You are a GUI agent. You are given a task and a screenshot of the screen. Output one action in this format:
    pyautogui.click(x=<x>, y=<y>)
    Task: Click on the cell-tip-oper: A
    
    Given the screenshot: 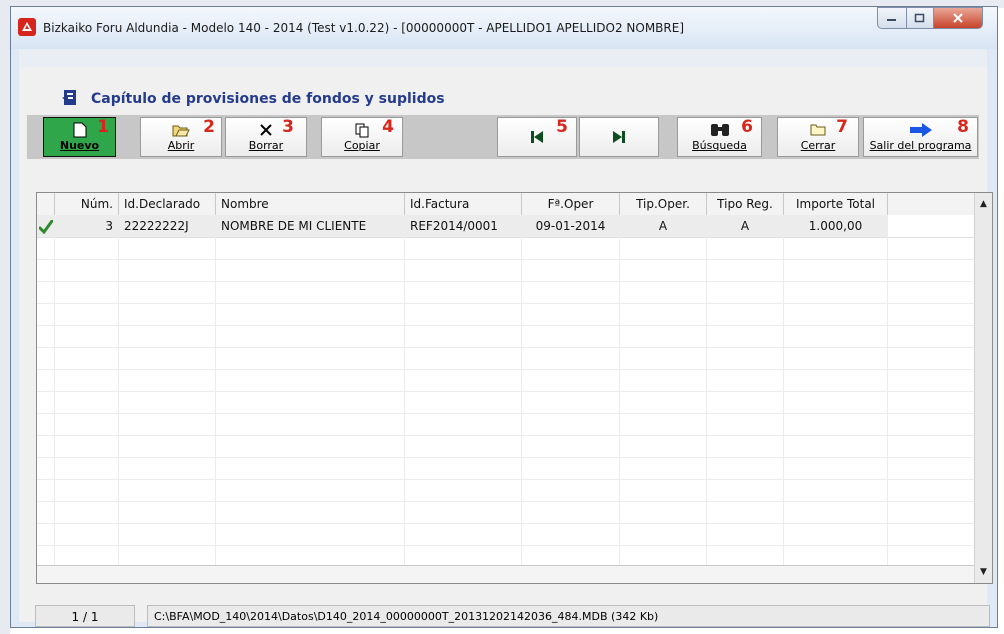 What is the action you would take?
    pyautogui.click(x=663, y=226)
    